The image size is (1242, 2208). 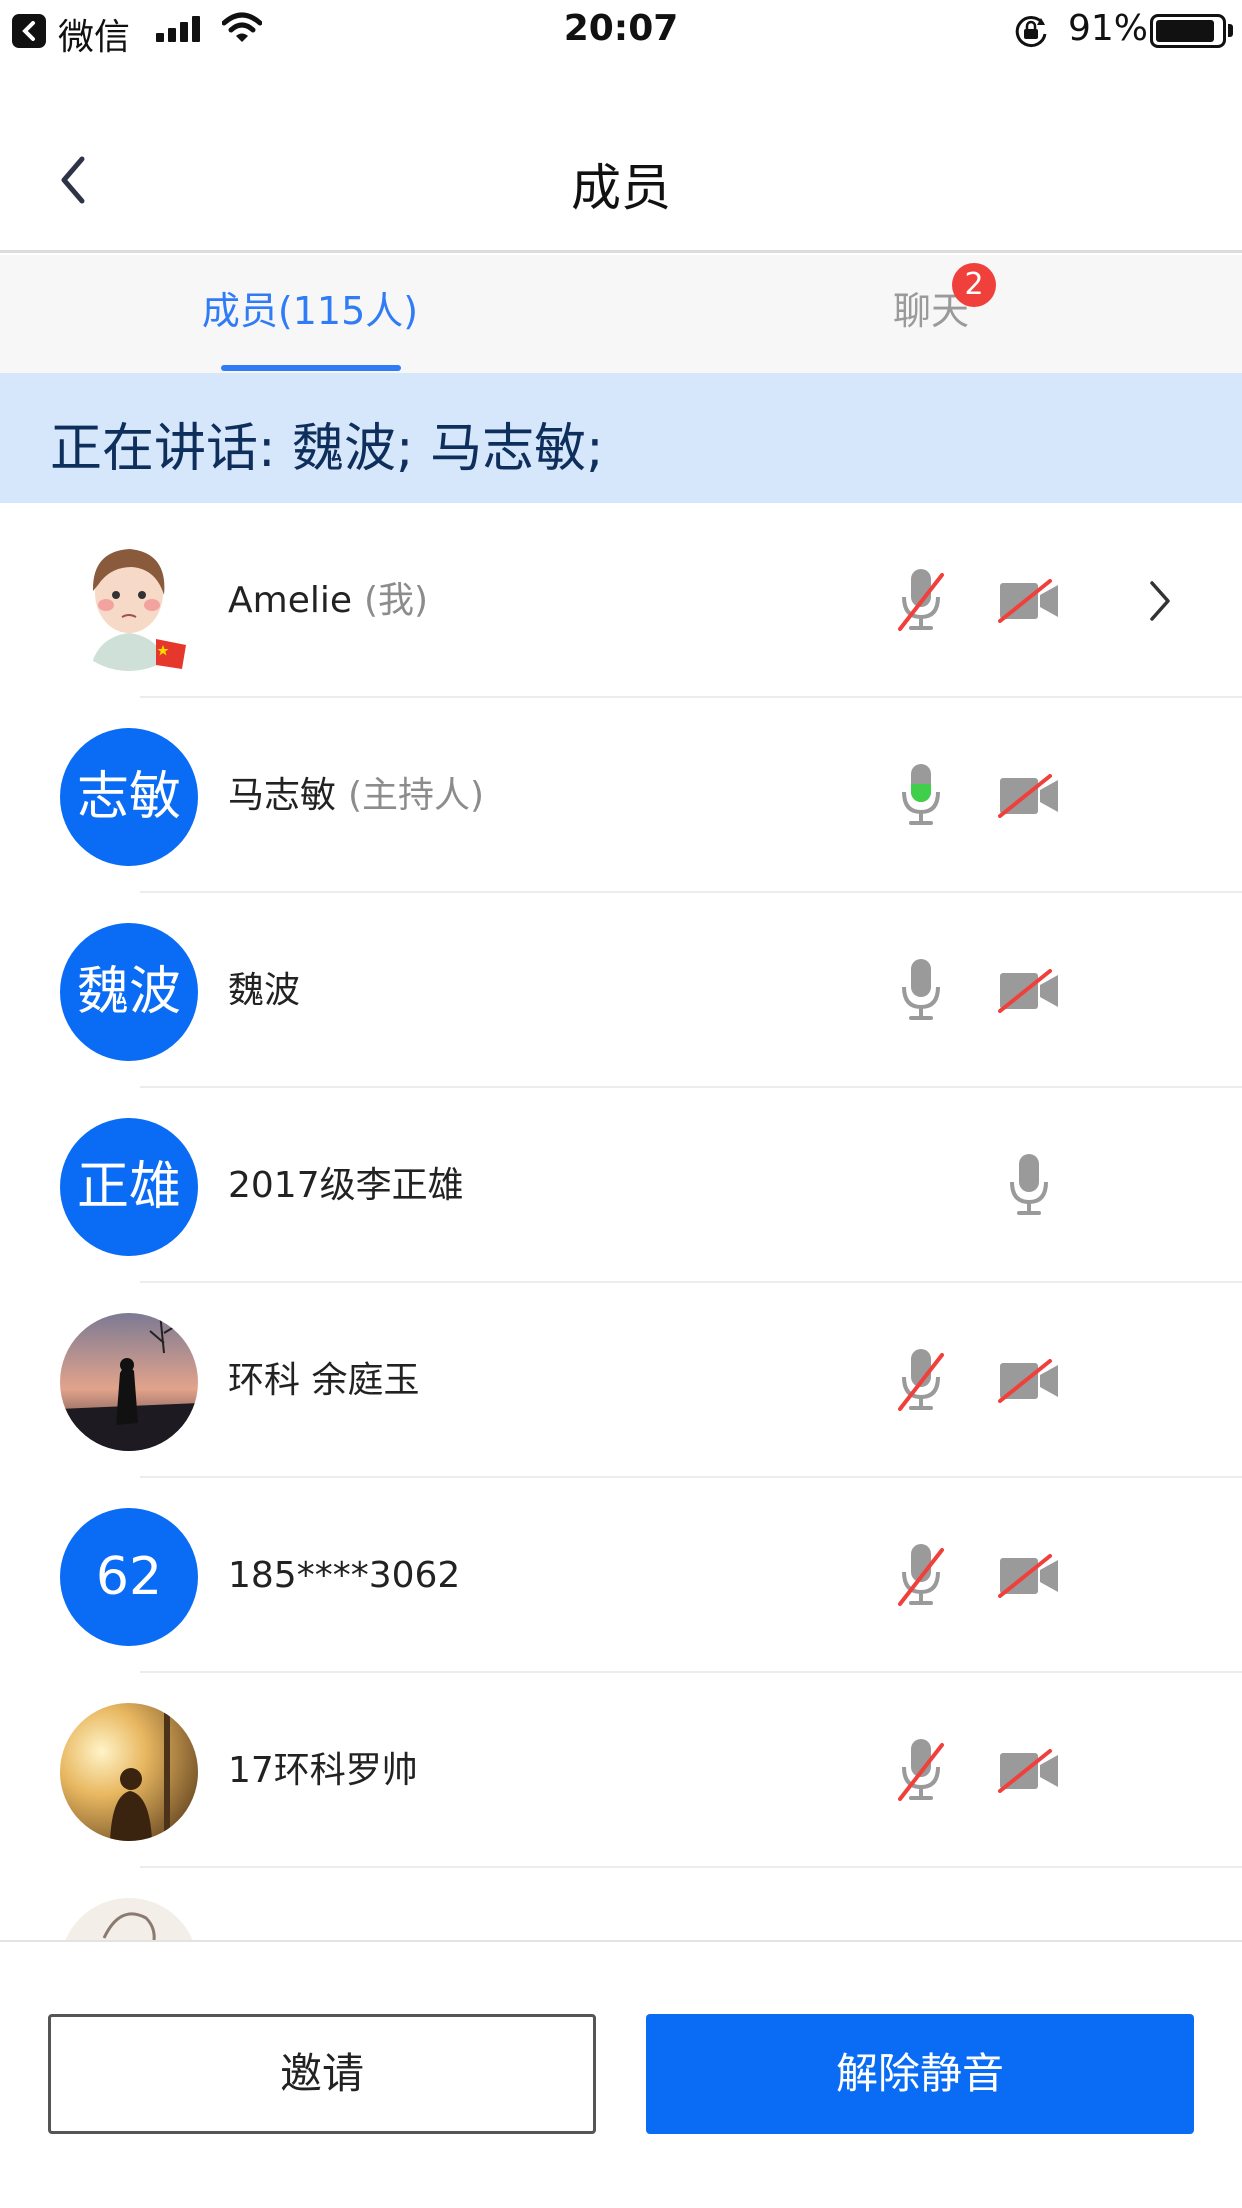 I want to click on member-name-text: 2017级李正雄, so click(x=346, y=1185).